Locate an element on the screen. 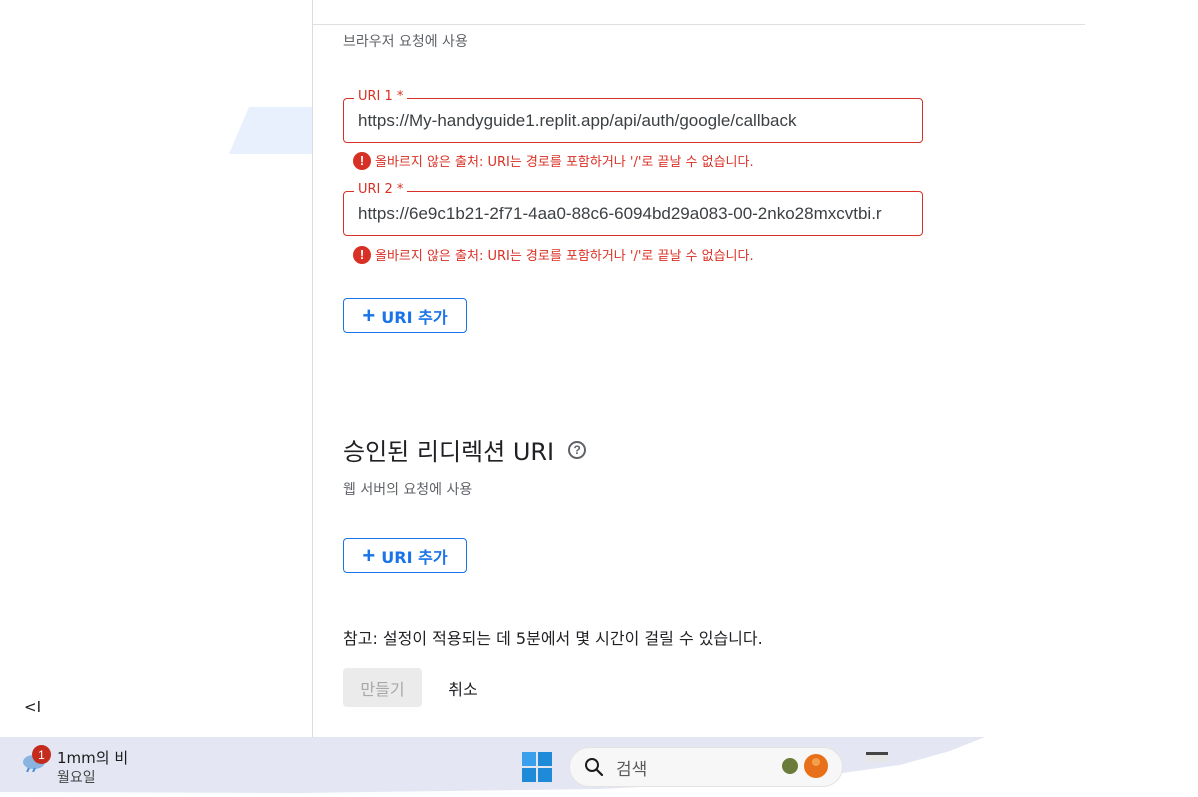 The image size is (1198, 797). redirect-uris-title: 승인된 리디렉션 URI ? is located at coordinates (465, 449).